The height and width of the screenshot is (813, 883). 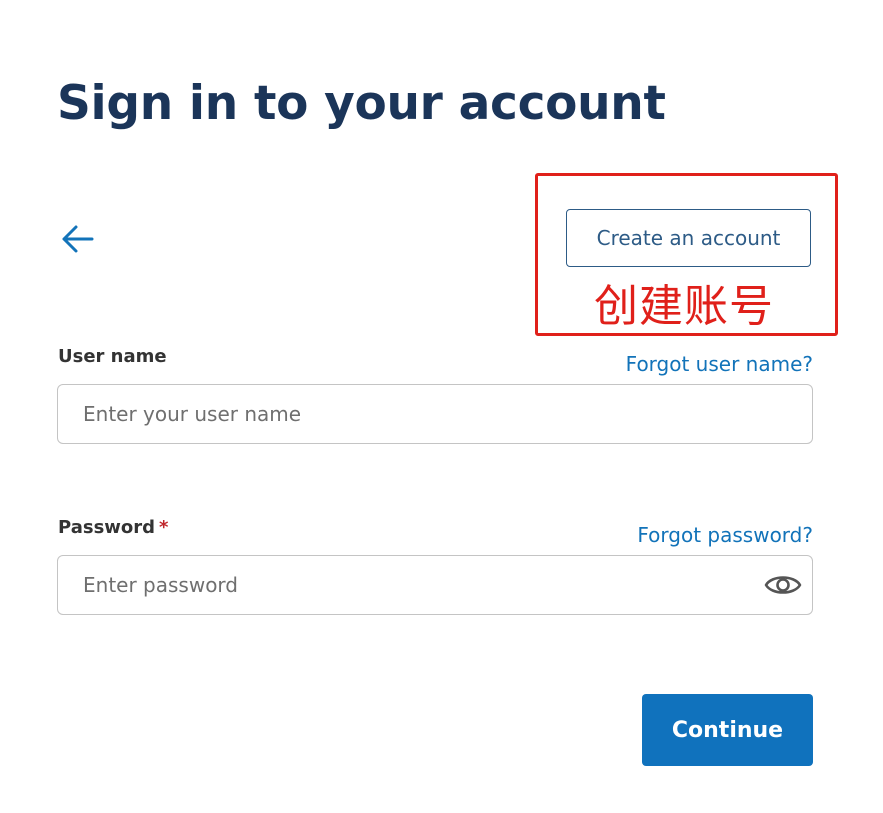 I want to click on back-button, so click(x=80, y=239).